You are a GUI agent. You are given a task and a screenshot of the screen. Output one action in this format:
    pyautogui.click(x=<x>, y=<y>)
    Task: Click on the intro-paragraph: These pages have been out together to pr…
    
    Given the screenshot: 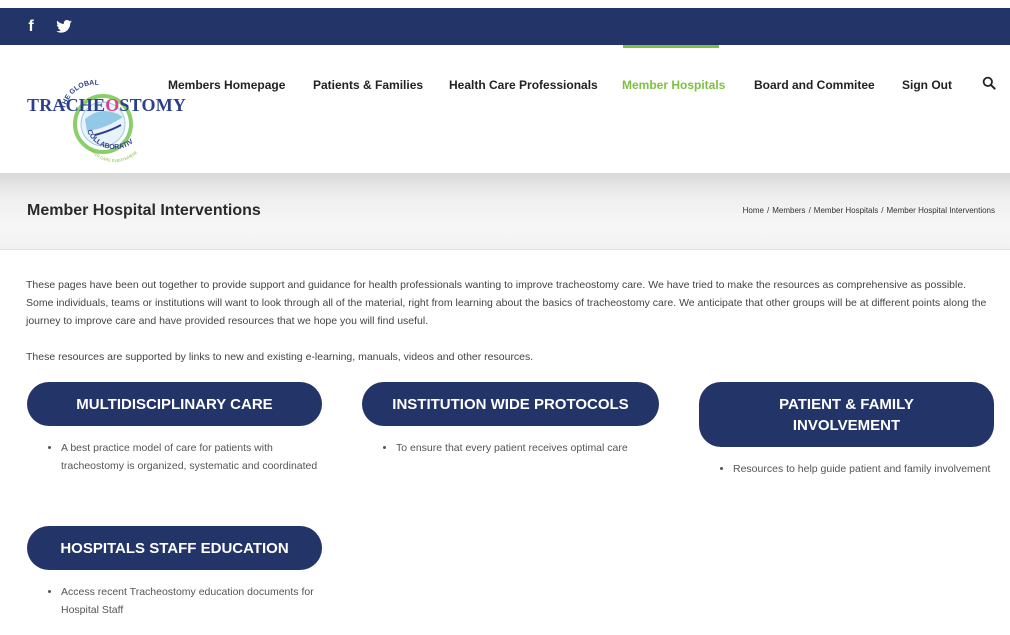 What is the action you would take?
    pyautogui.click(x=506, y=303)
    